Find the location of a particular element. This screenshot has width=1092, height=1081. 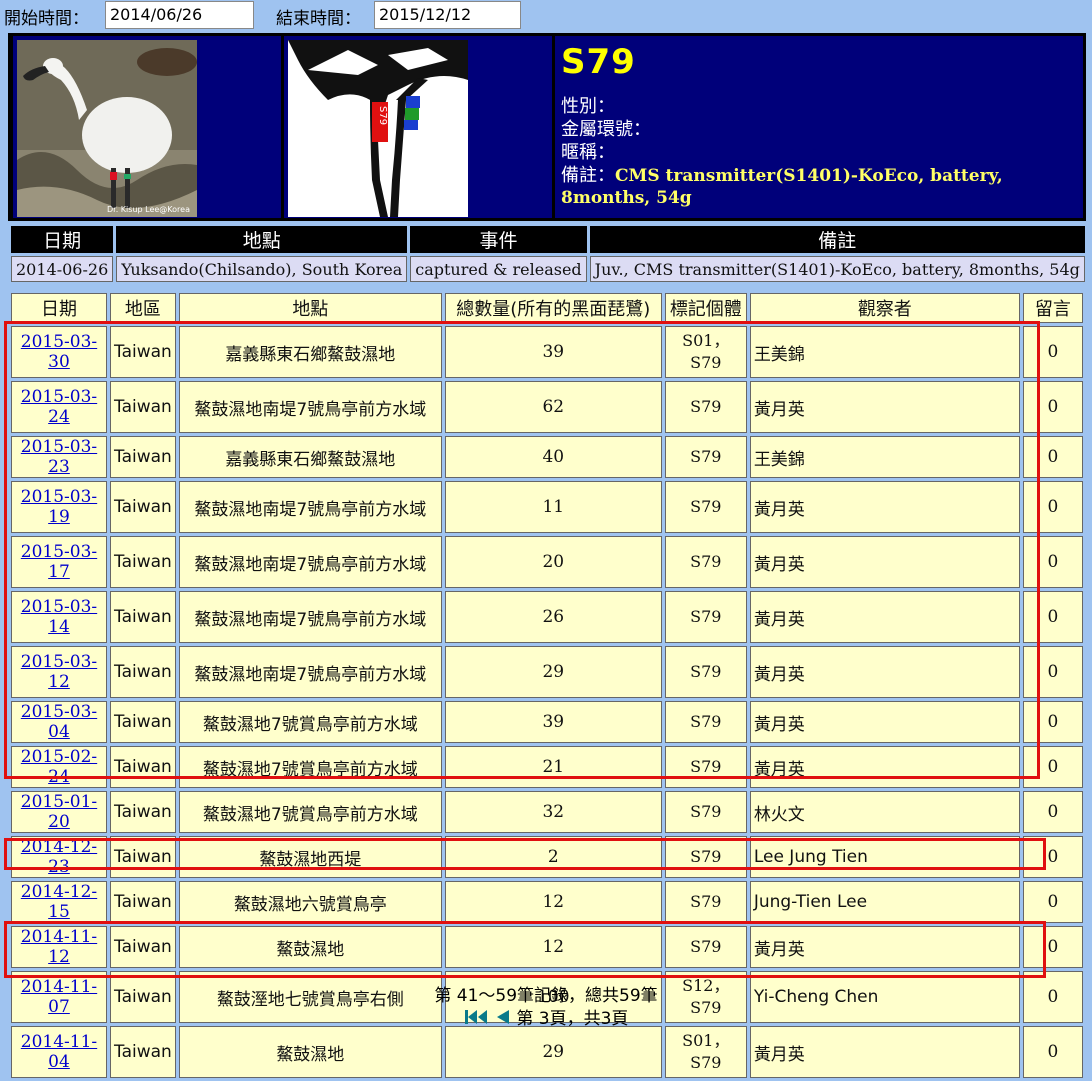

observation-date-link: 2014-12-15 is located at coordinates (59, 902).